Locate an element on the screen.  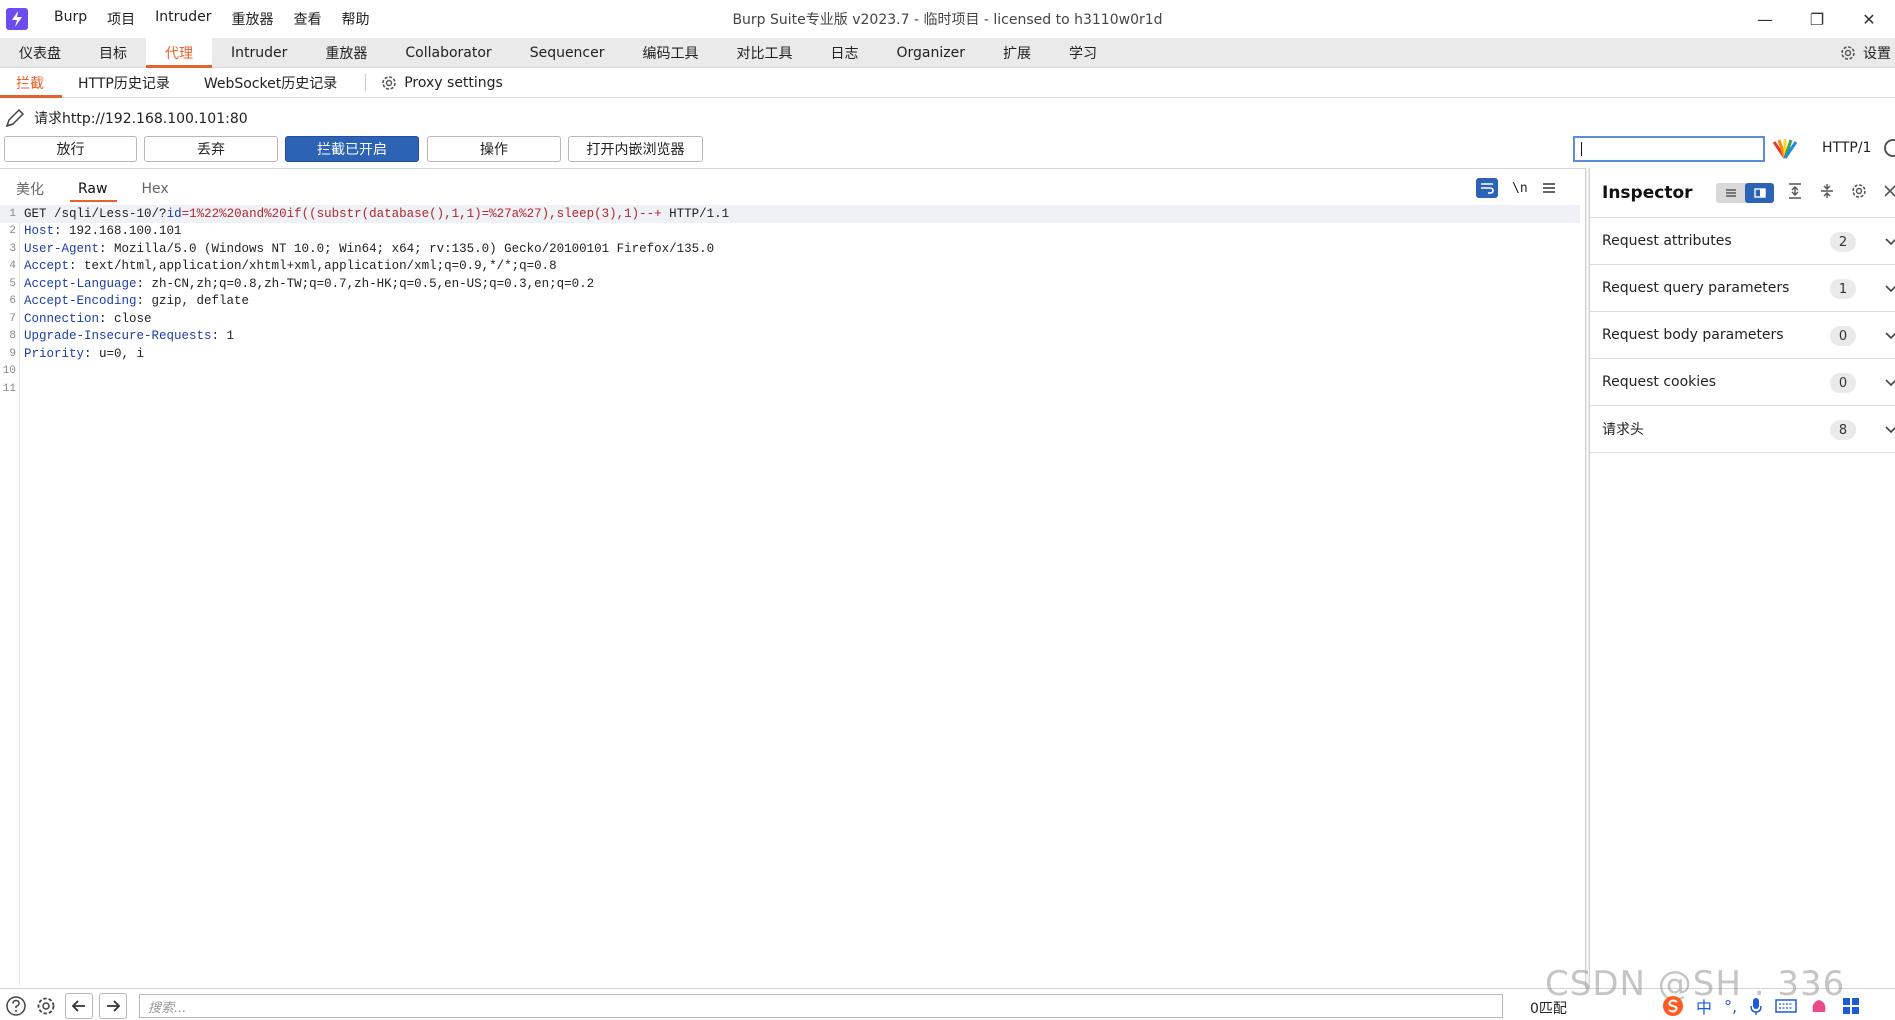
next-match-button is located at coordinates (113, 1006).